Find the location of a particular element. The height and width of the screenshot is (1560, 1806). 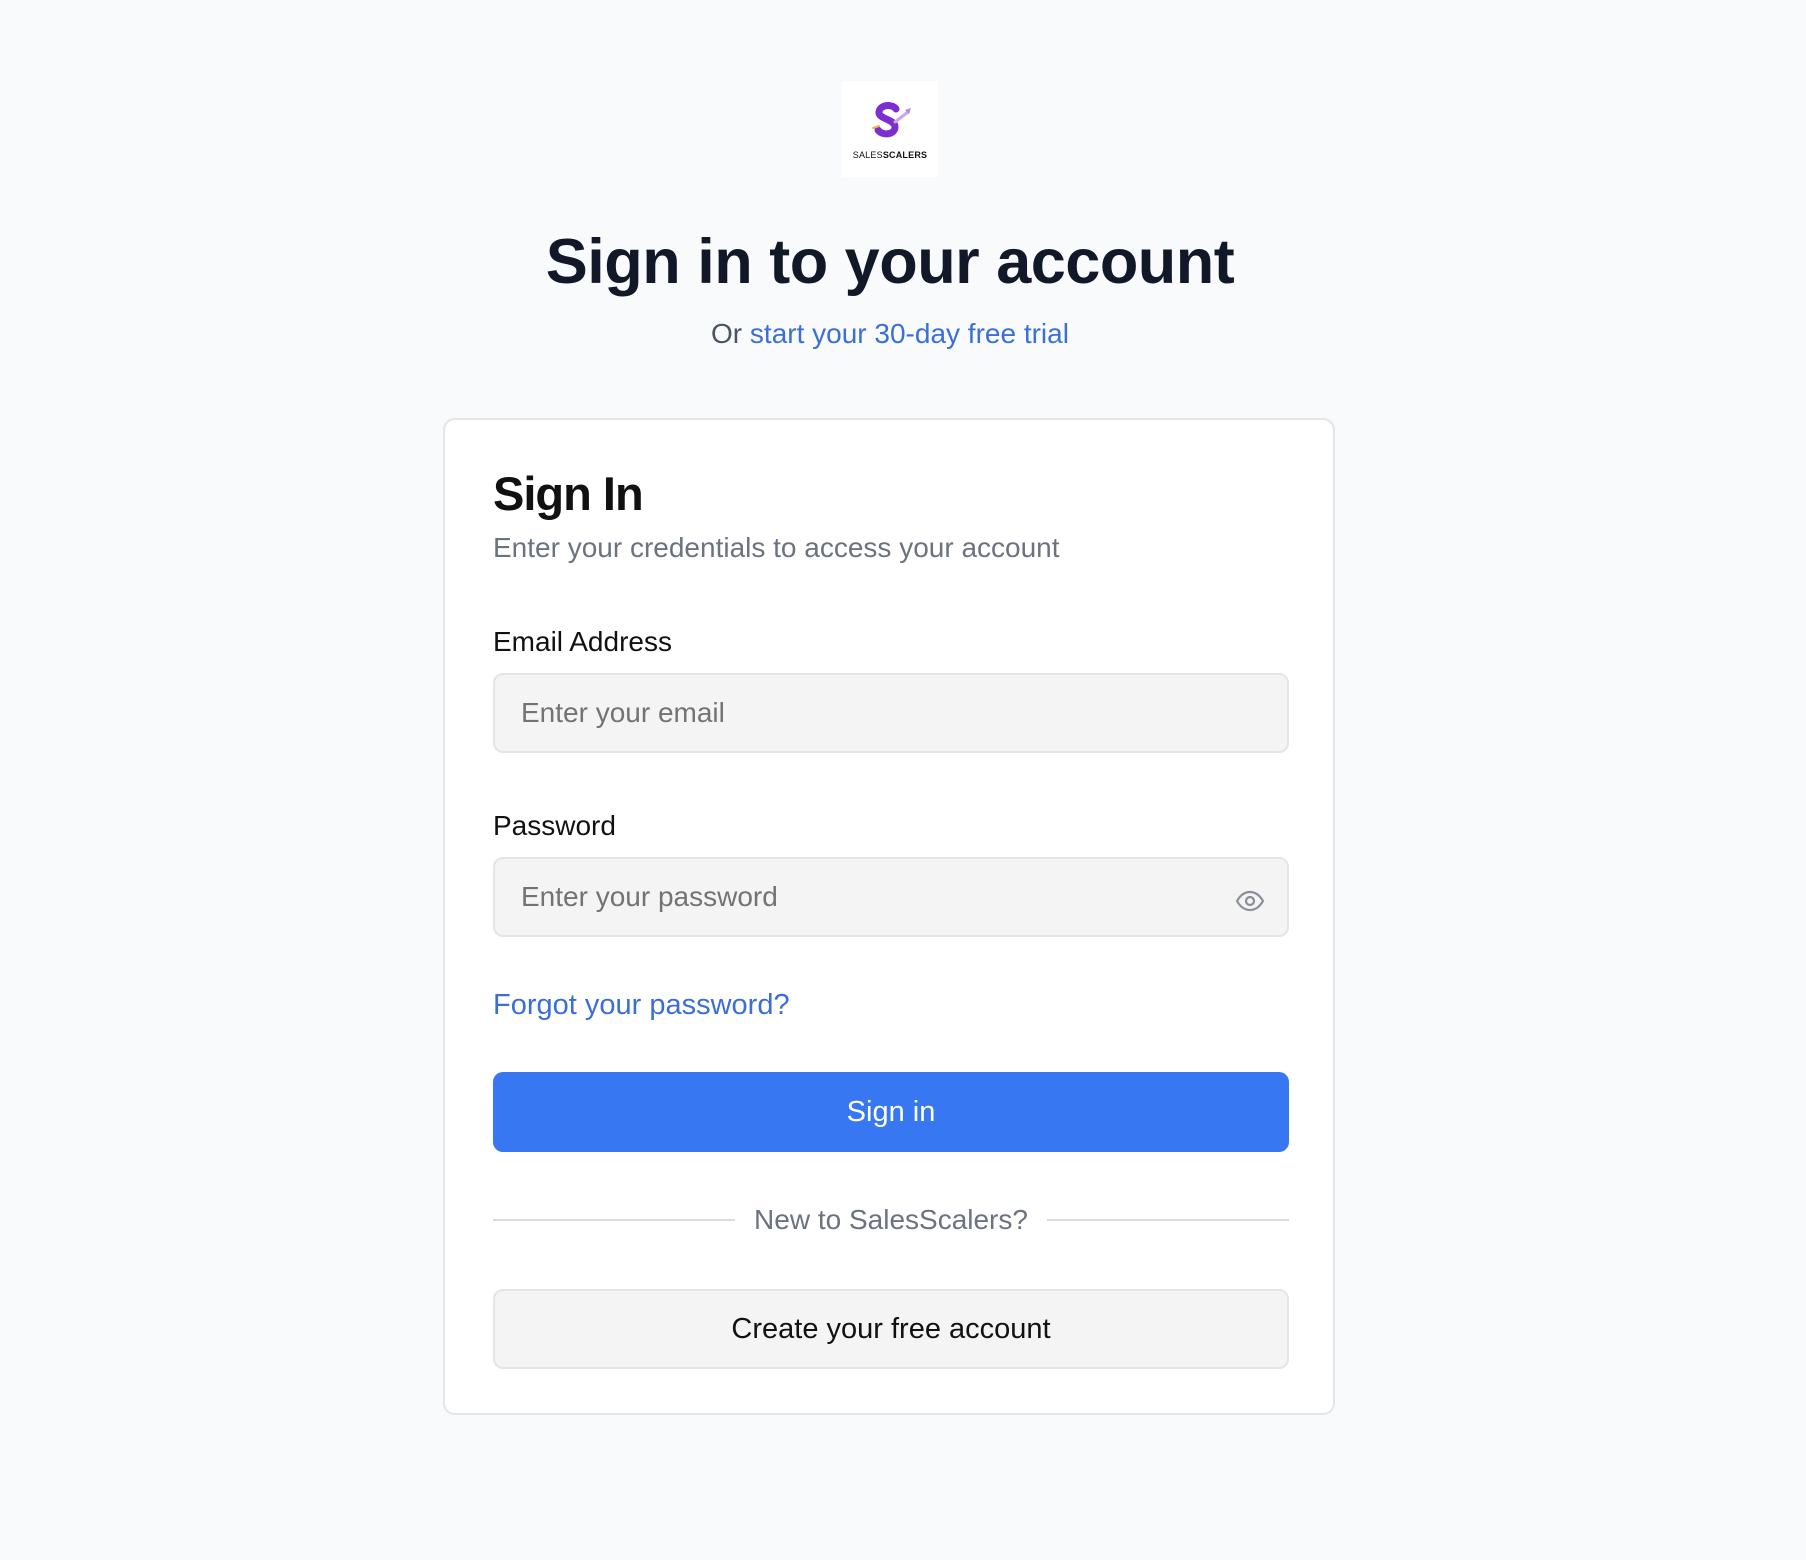

eye-icon is located at coordinates (1250, 901).